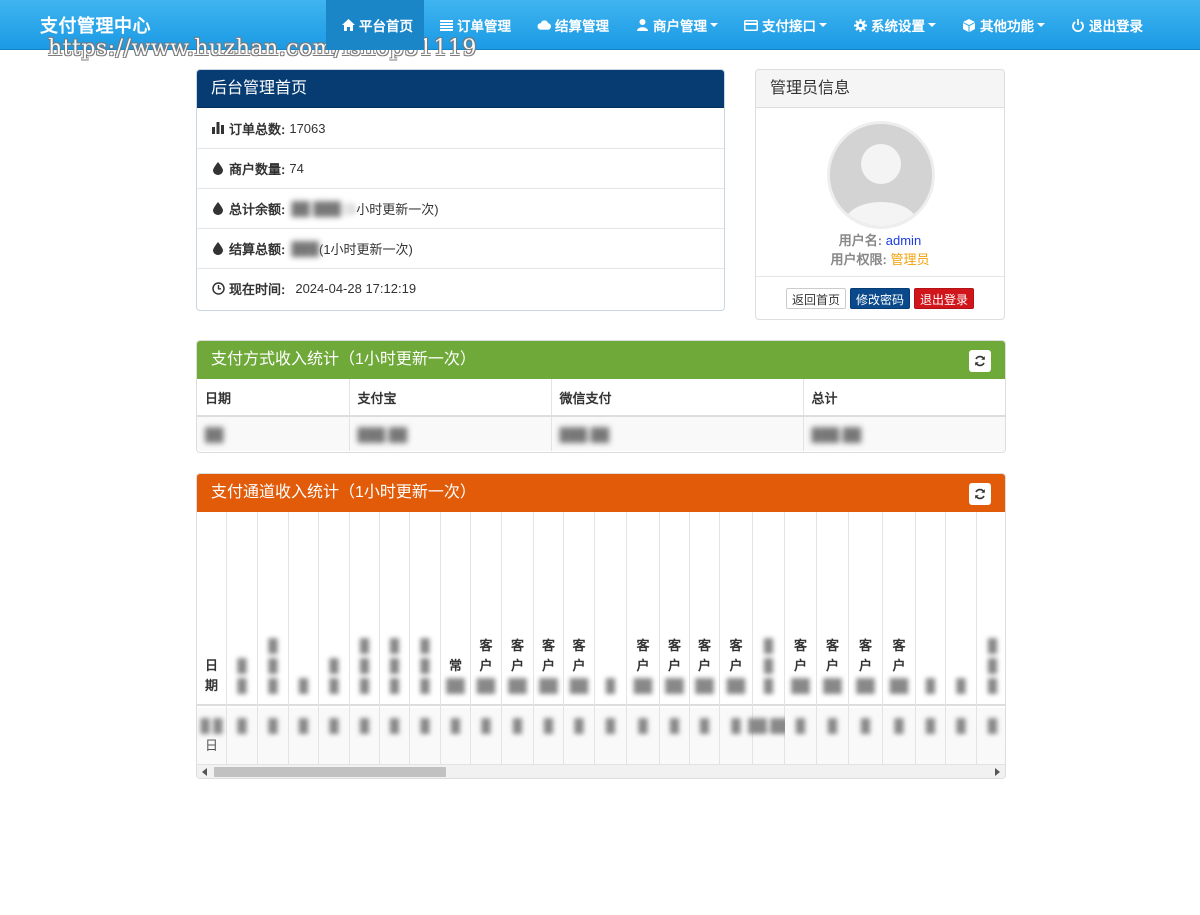  I want to click on panel-title: 后台管理首页, so click(460, 89).